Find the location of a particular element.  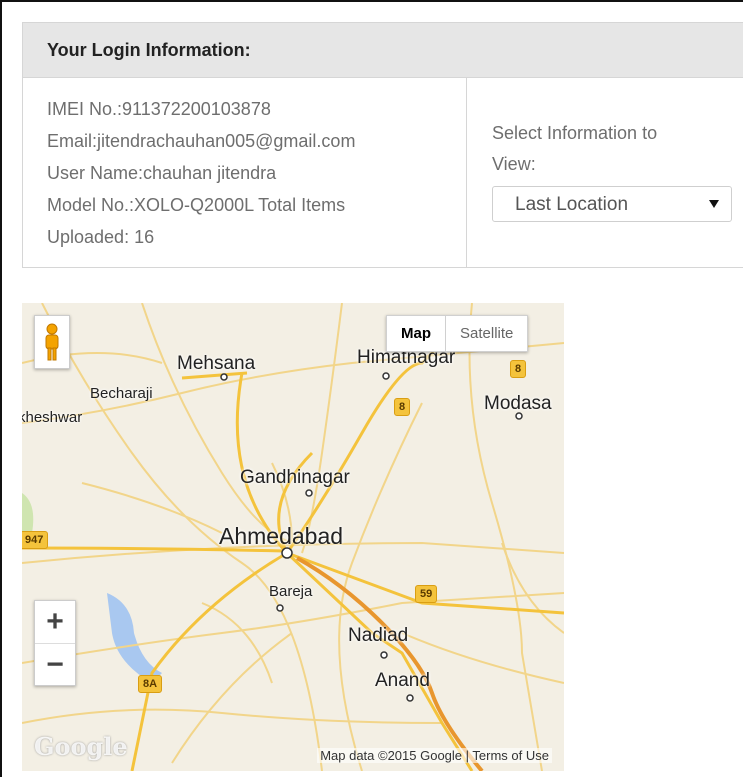

zoom-in-button: + is located at coordinates (55, 622).